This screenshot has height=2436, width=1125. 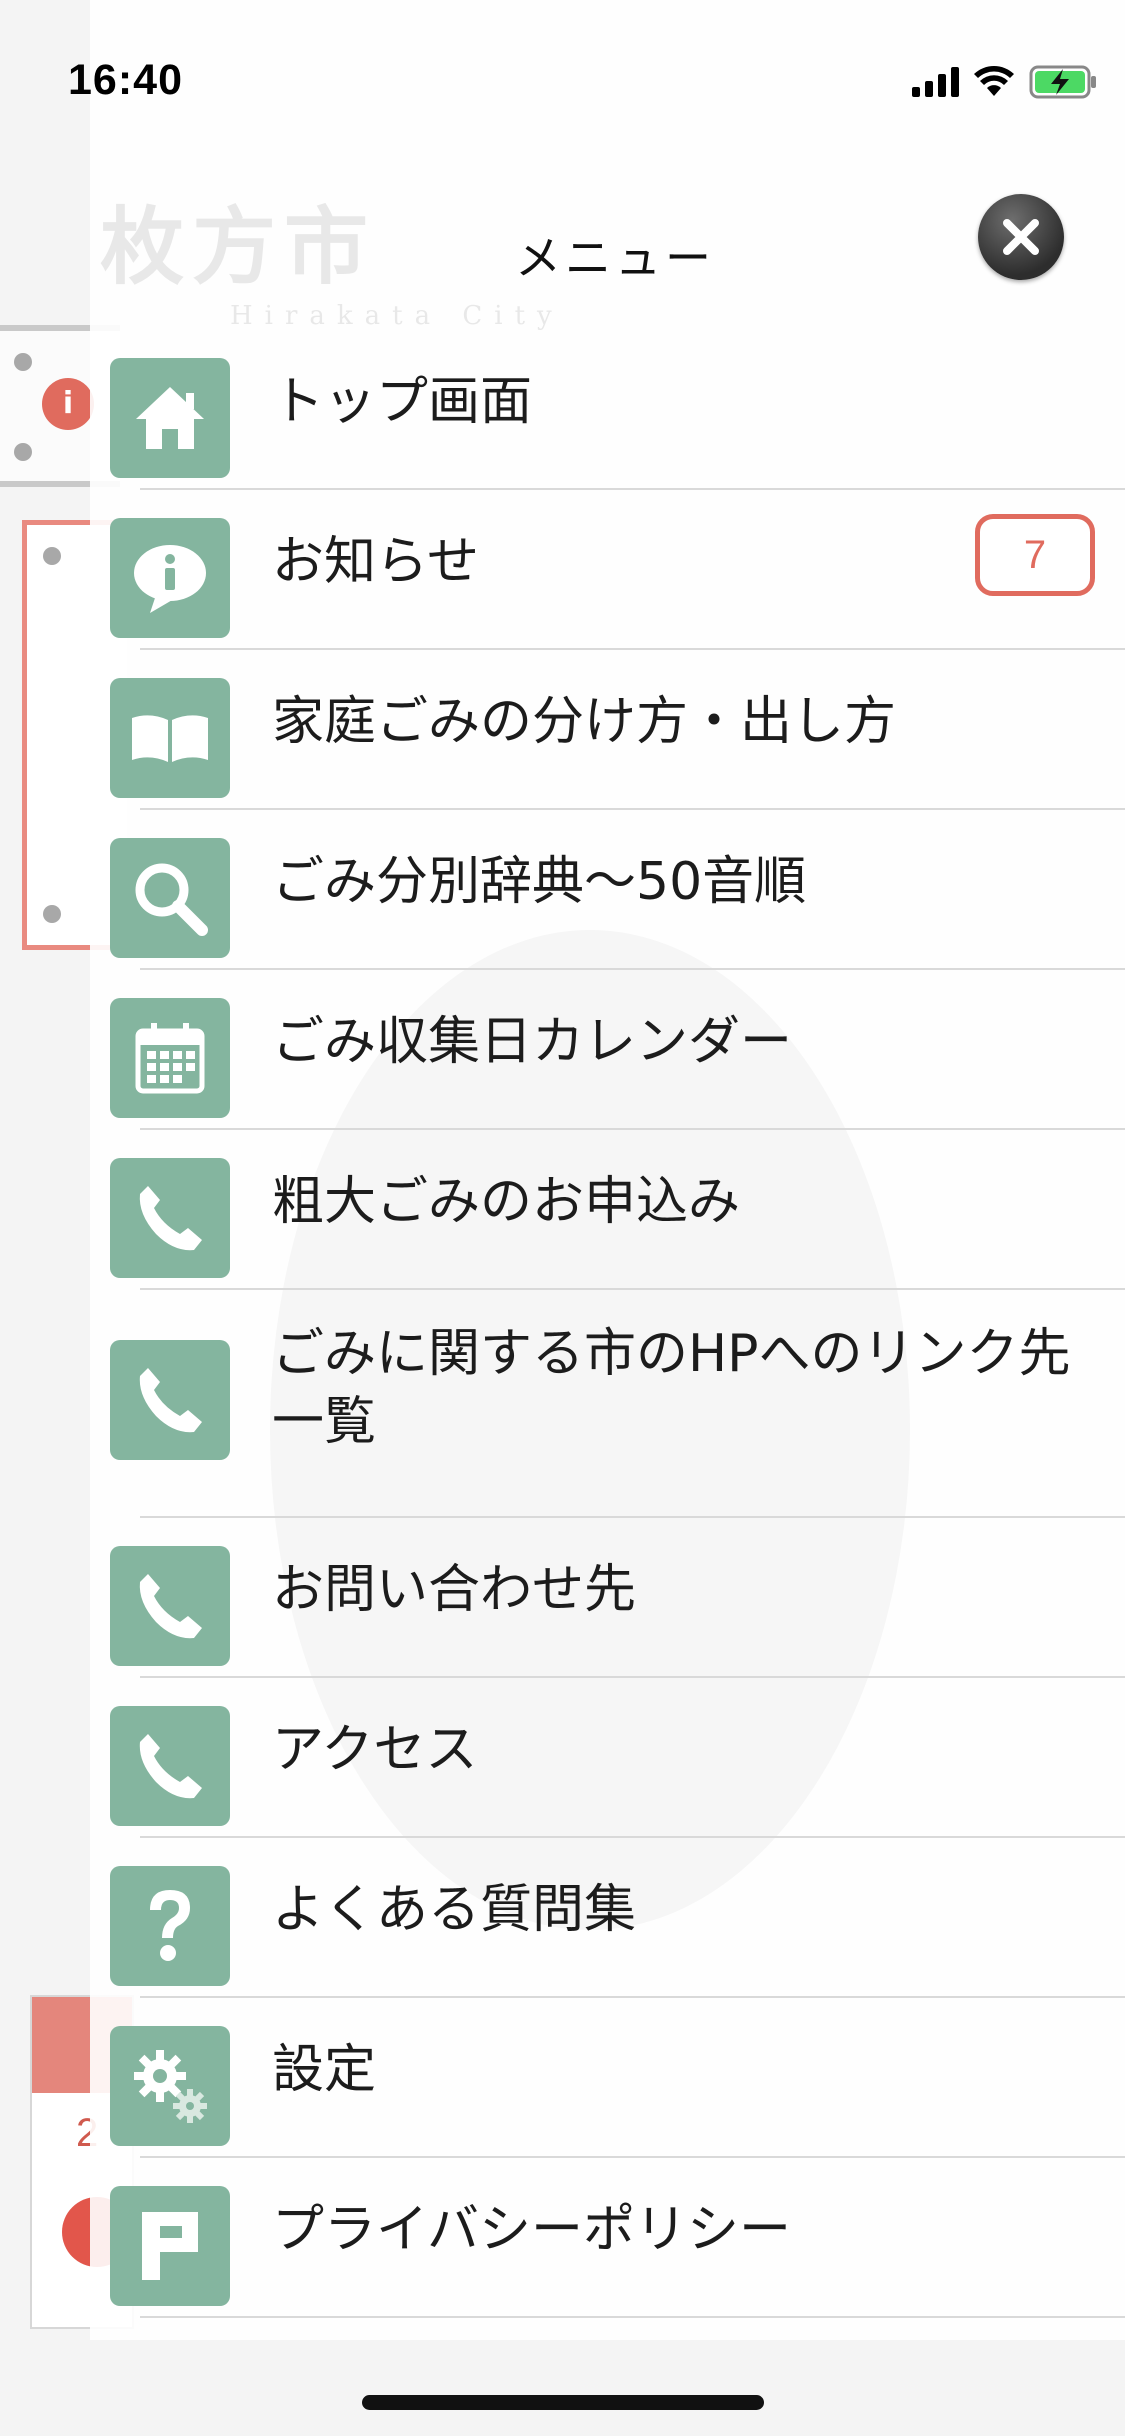 What do you see at coordinates (532, 1042) in the screenshot?
I see `menu-item-label: ごみ収集日カレンダー` at bounding box center [532, 1042].